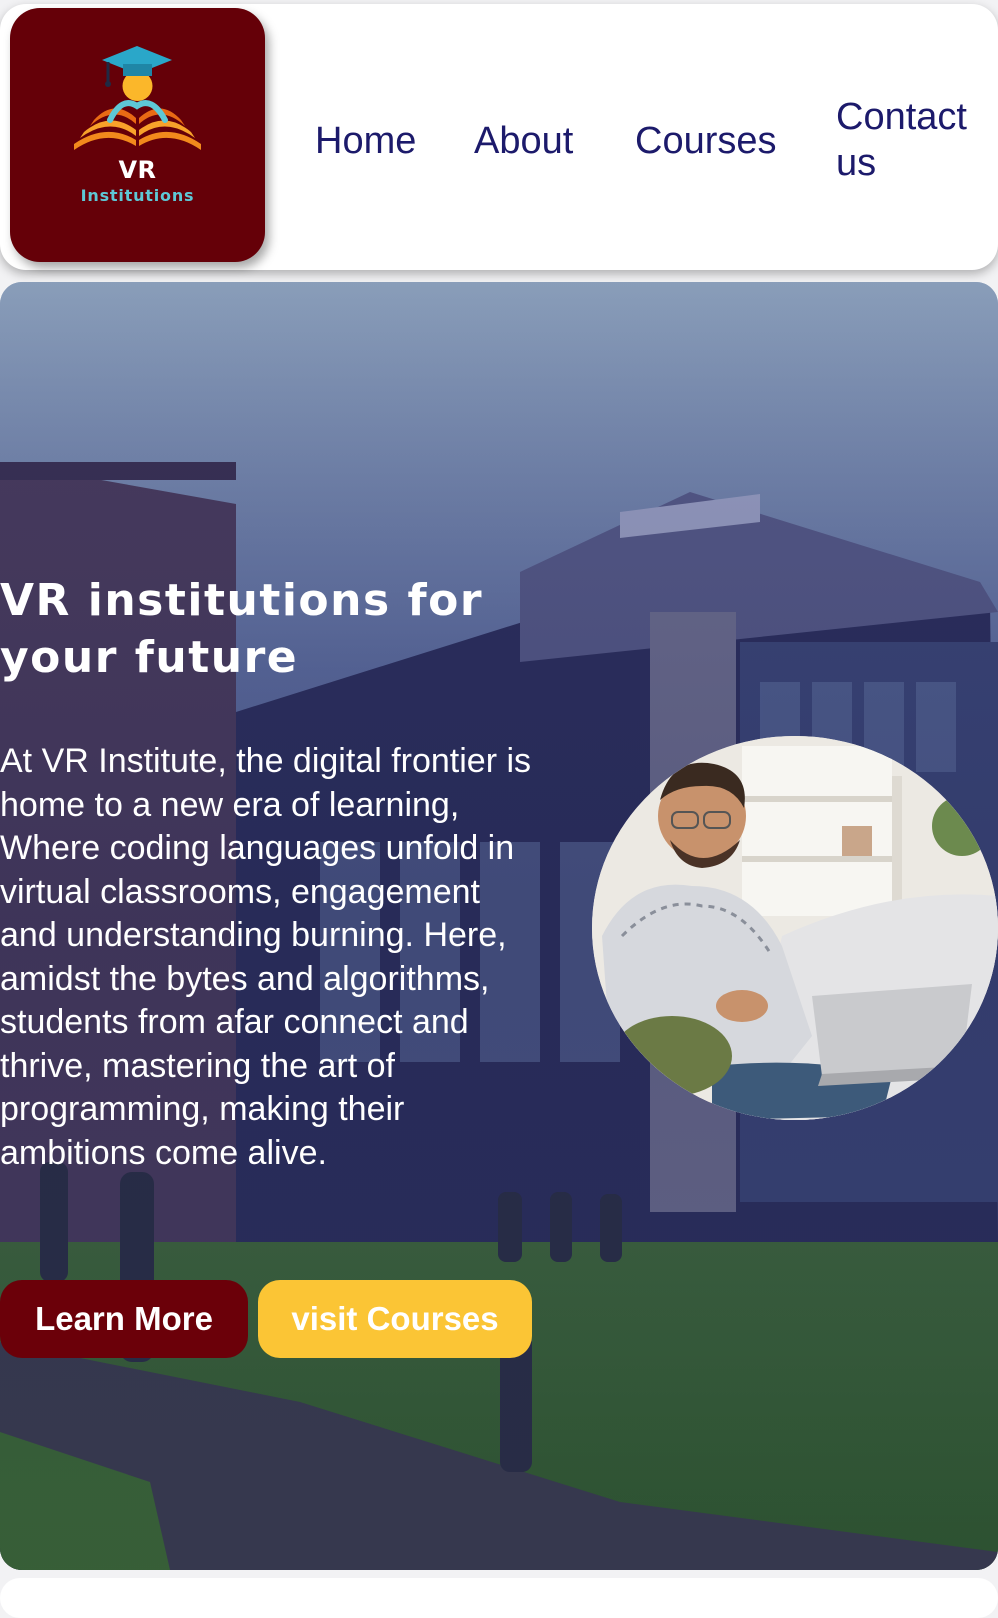 This screenshot has width=998, height=1618. I want to click on nav-courses-link: Courses, so click(706, 141).